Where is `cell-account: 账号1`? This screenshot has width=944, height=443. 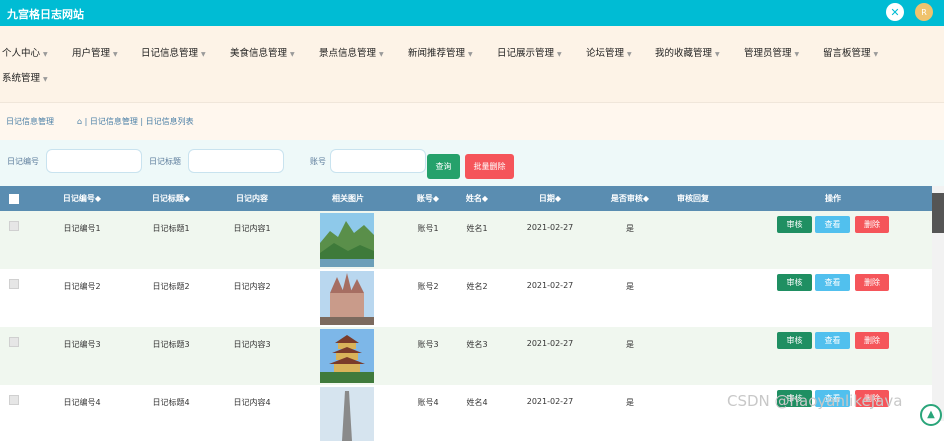 cell-account: 账号1 is located at coordinates (428, 228).